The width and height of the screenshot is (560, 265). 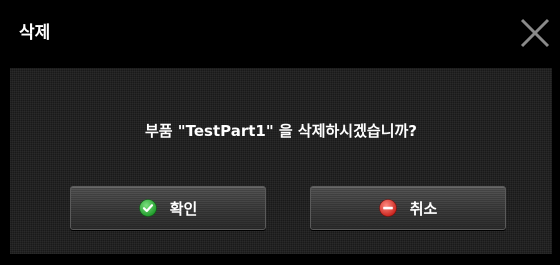 I want to click on close-icon, so click(x=535, y=33).